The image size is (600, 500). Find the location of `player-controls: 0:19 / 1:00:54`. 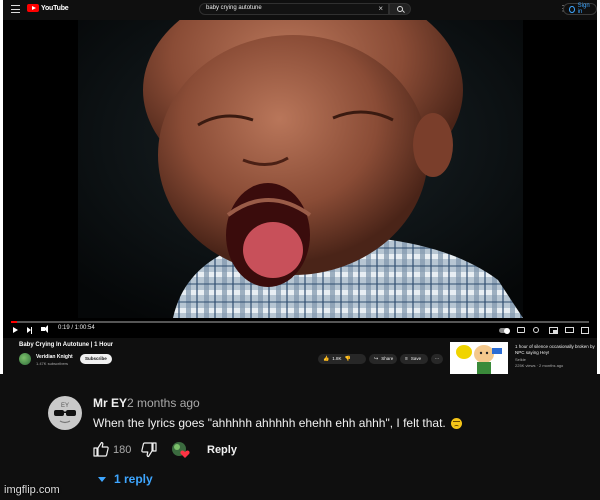

player-controls: 0:19 / 1:00:54 is located at coordinates (300, 331).